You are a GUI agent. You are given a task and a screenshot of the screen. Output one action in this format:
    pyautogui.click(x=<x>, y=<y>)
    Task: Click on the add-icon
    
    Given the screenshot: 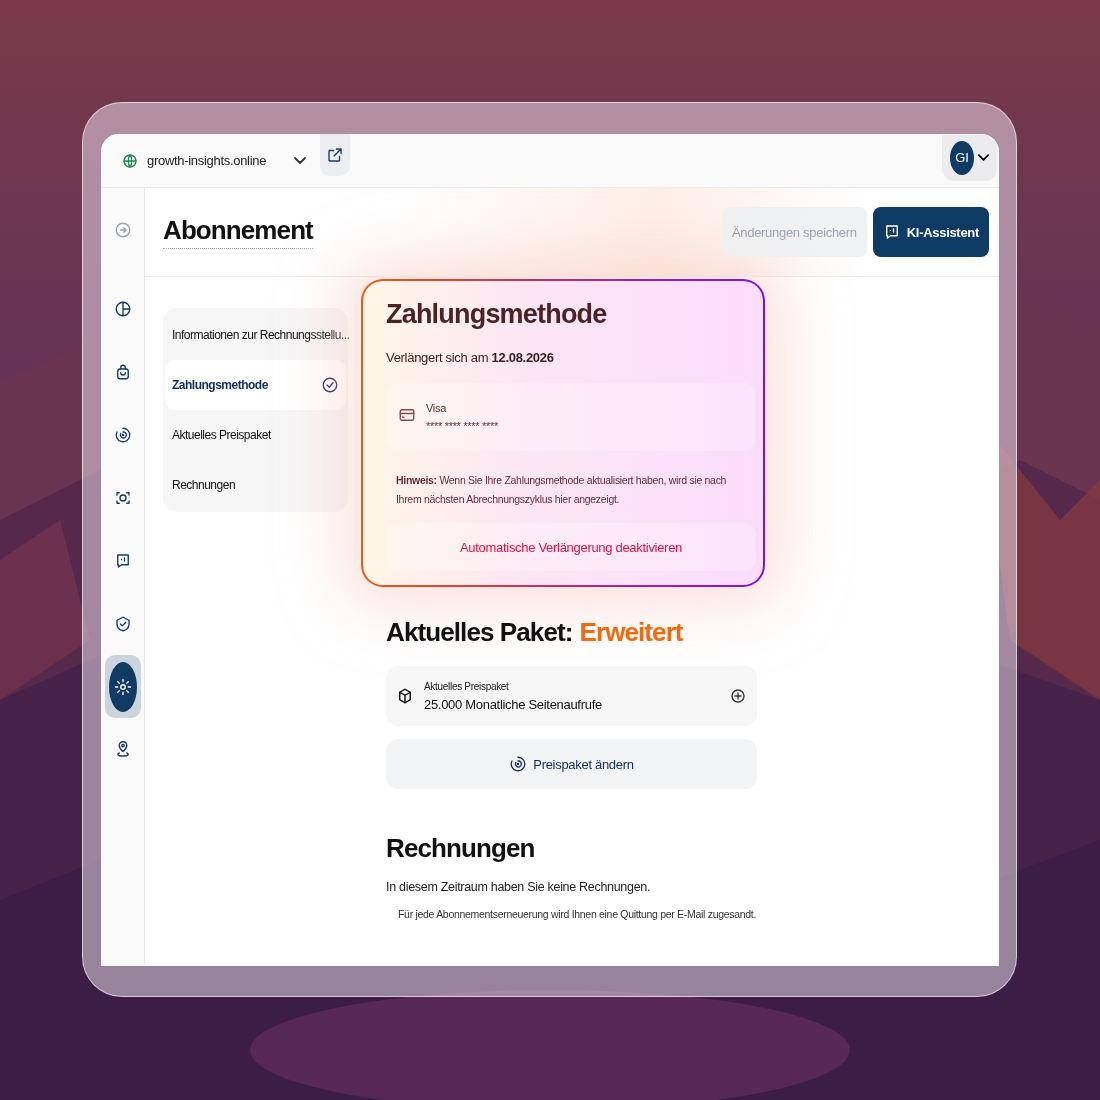 What is the action you would take?
    pyautogui.click(x=738, y=696)
    